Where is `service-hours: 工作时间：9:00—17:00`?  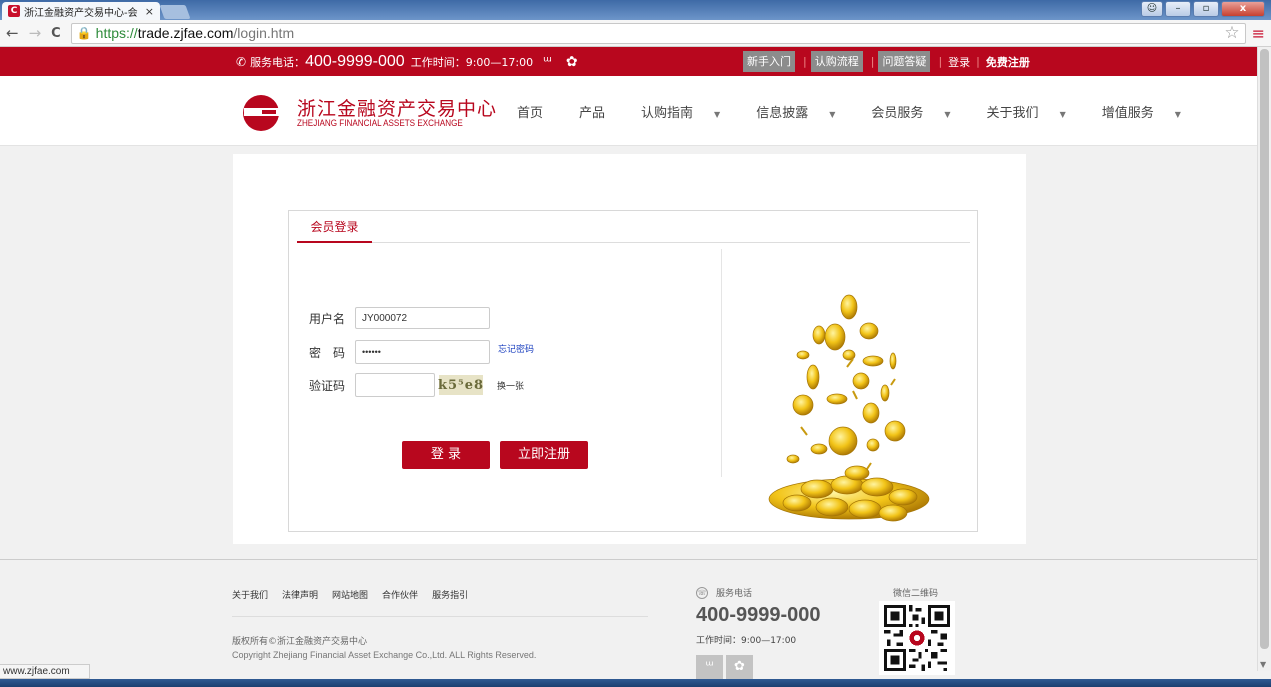
service-hours: 工作时间：9:00—17:00 is located at coordinates (746, 641).